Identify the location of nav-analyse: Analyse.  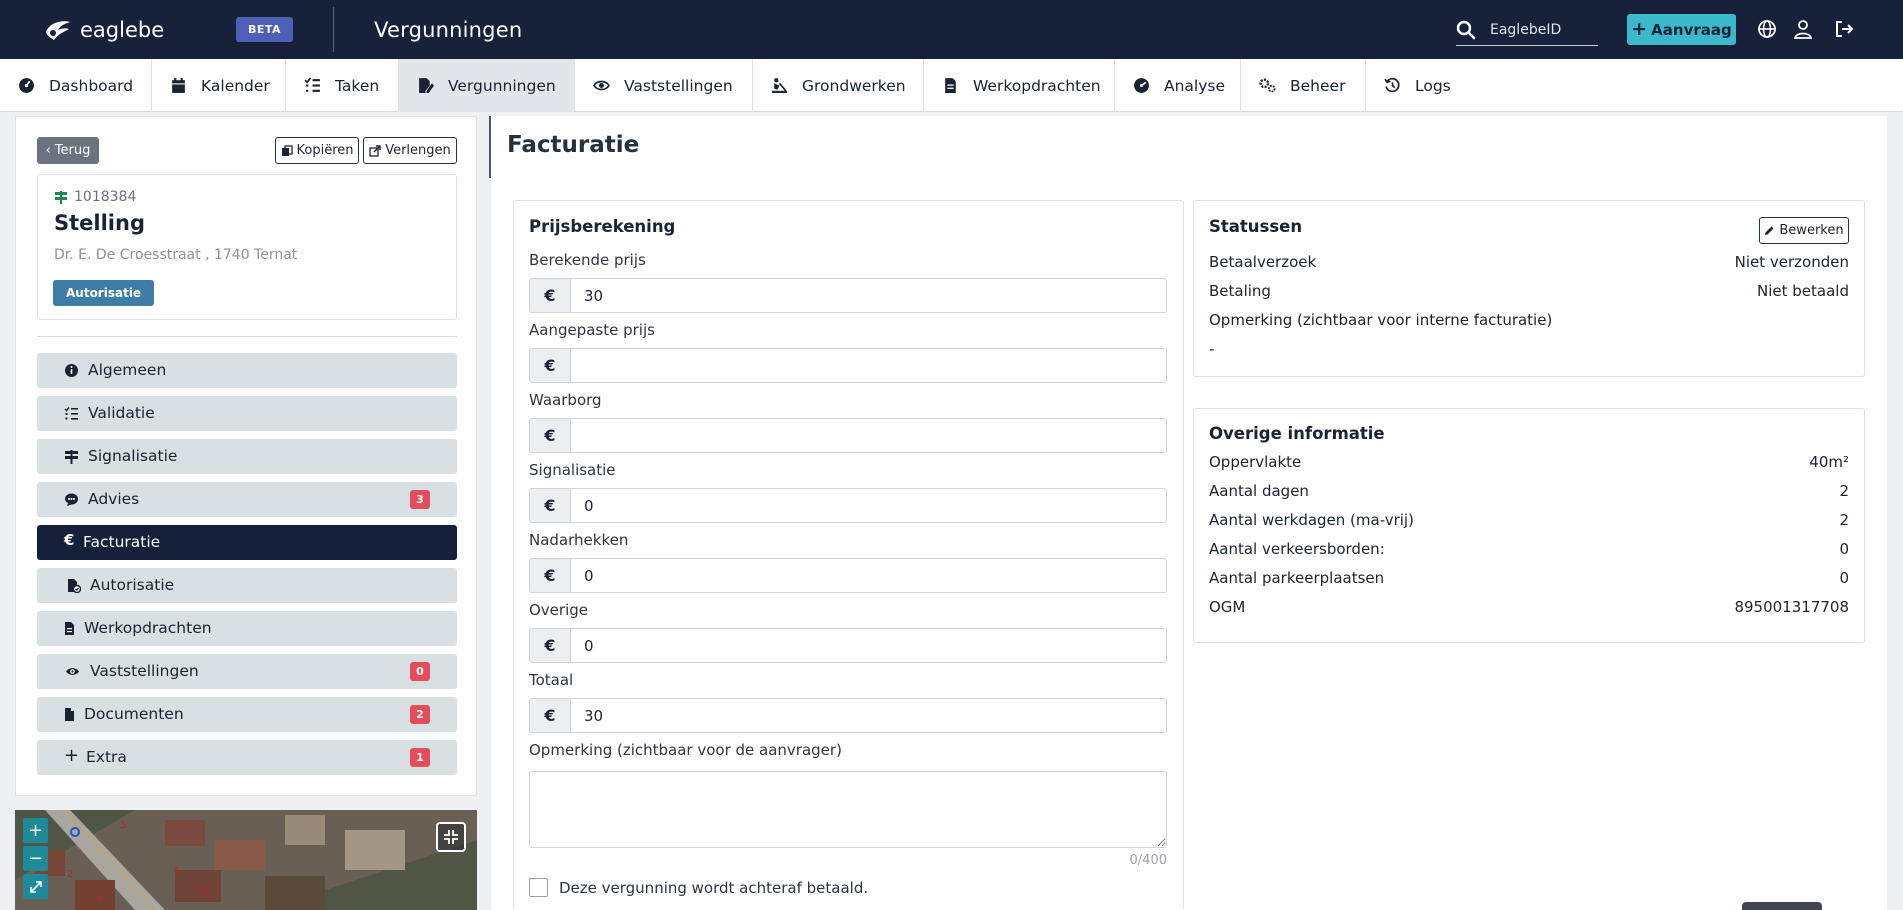
(1178, 85).